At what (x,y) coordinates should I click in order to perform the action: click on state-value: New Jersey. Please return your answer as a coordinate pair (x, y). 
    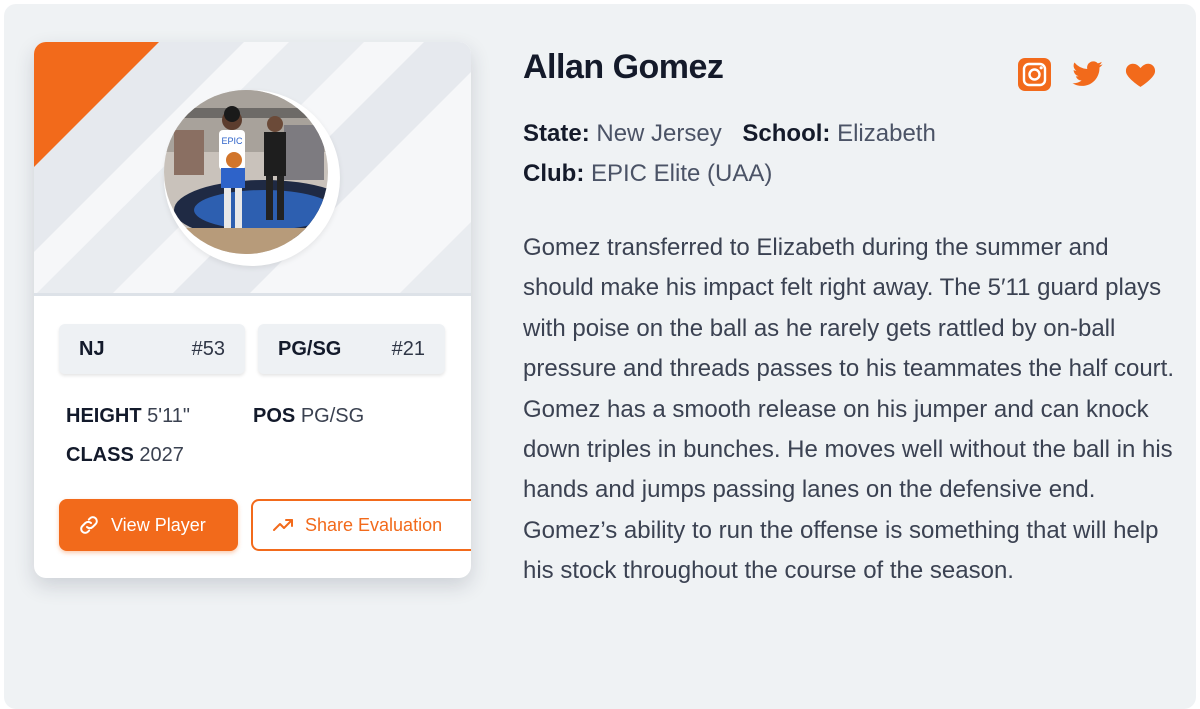
    Looking at the image, I should click on (659, 133).